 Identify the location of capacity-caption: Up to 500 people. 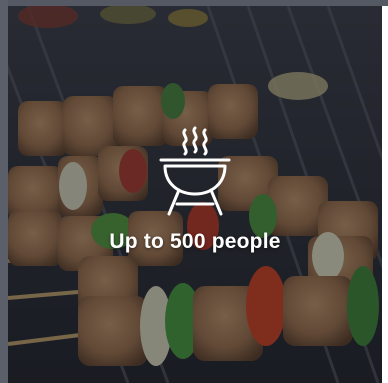
(195, 241).